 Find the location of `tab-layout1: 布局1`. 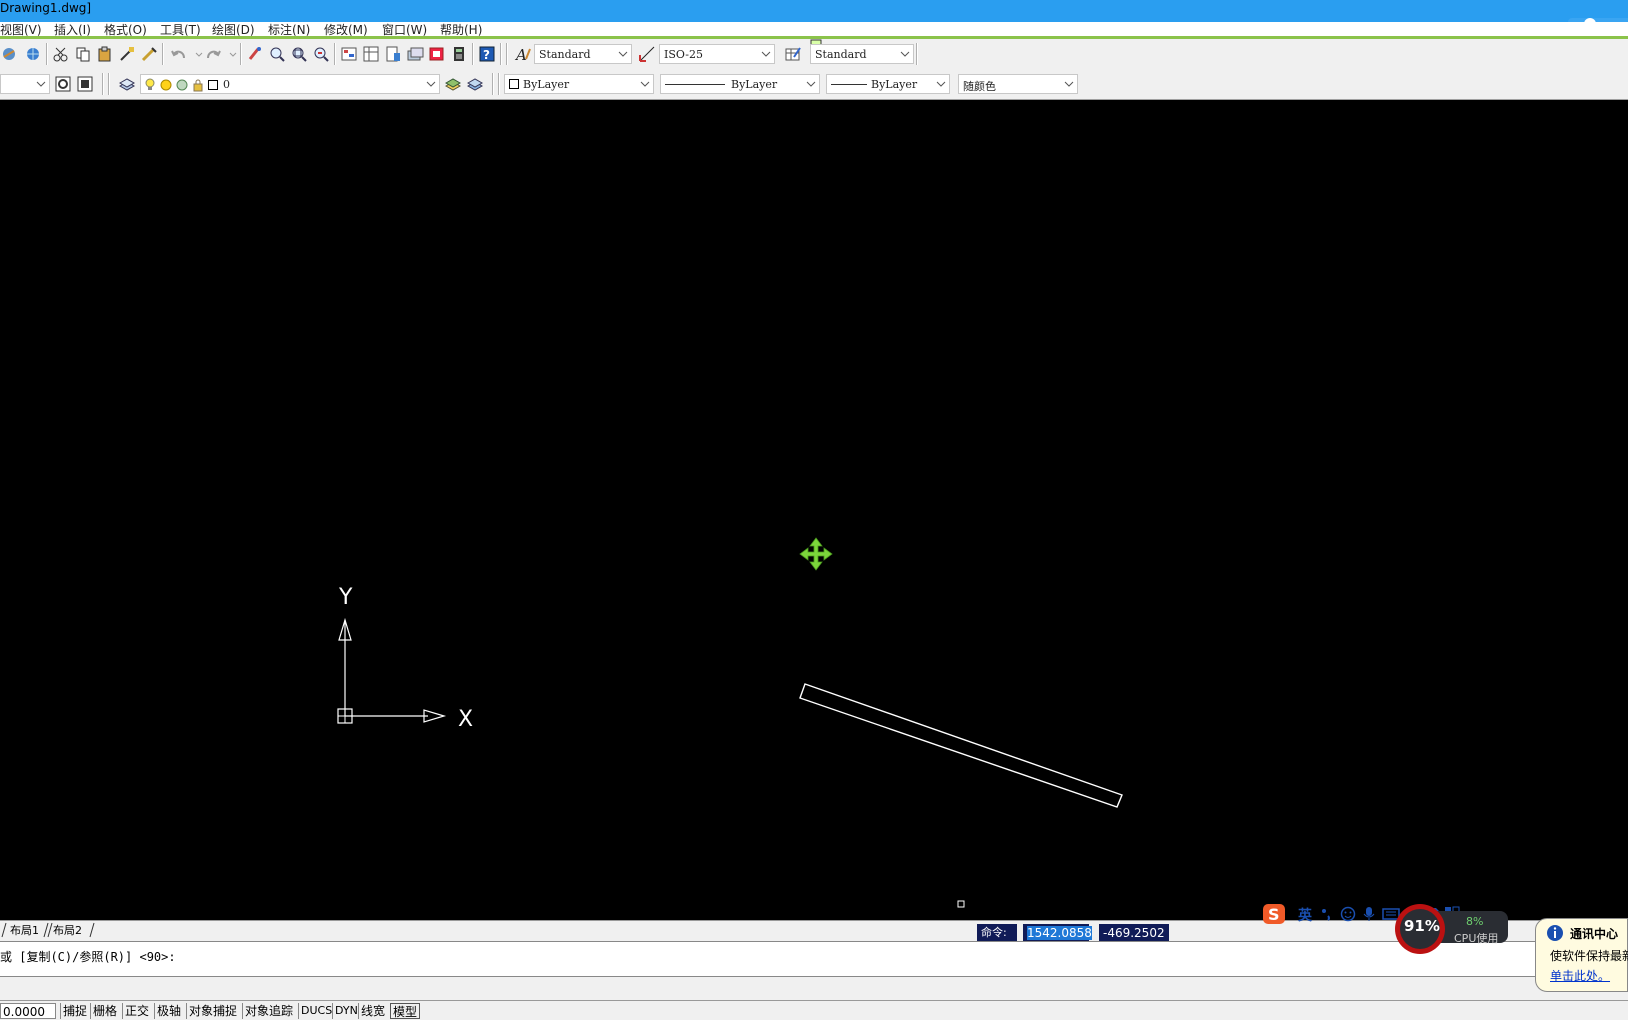

tab-layout1: 布局1 is located at coordinates (24, 930).